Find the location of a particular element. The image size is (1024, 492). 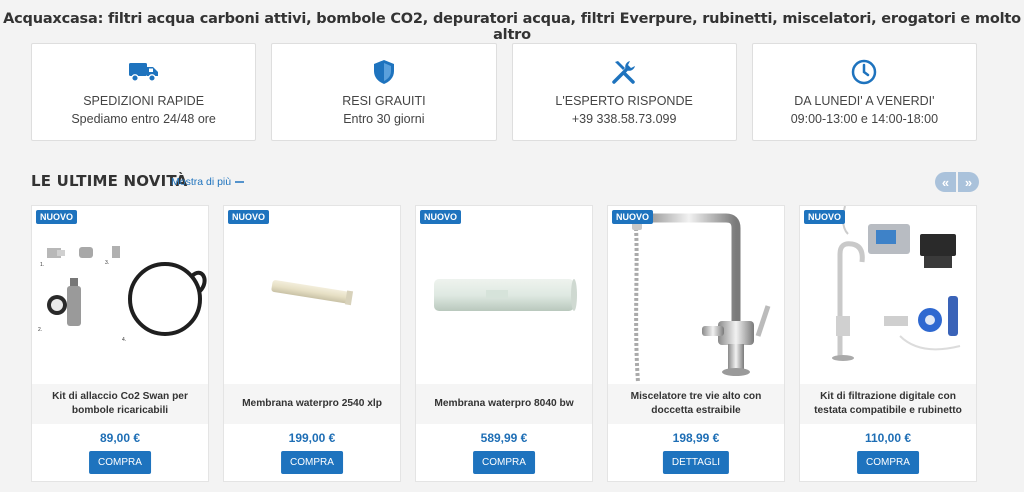

carousel-controls: « » is located at coordinates (957, 182).